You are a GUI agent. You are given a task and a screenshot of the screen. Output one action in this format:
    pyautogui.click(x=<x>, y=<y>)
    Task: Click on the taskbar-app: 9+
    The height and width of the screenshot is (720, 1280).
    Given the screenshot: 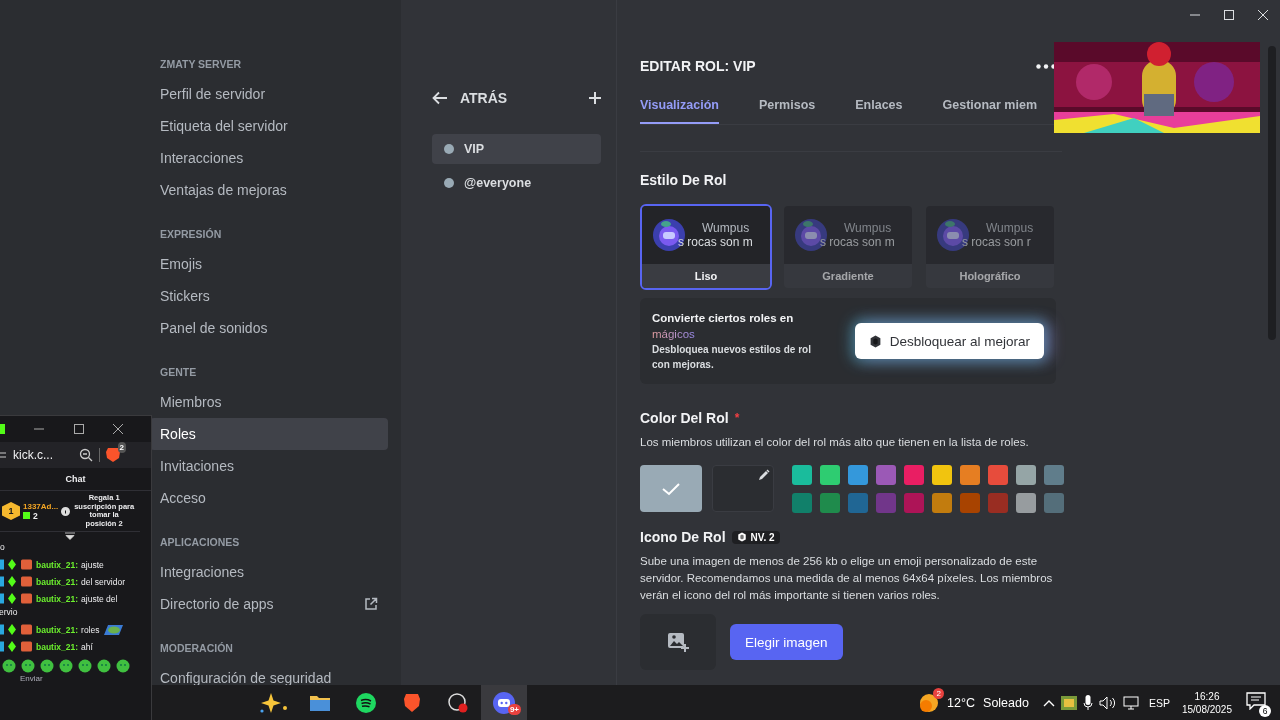 What is the action you would take?
    pyautogui.click(x=504, y=702)
    